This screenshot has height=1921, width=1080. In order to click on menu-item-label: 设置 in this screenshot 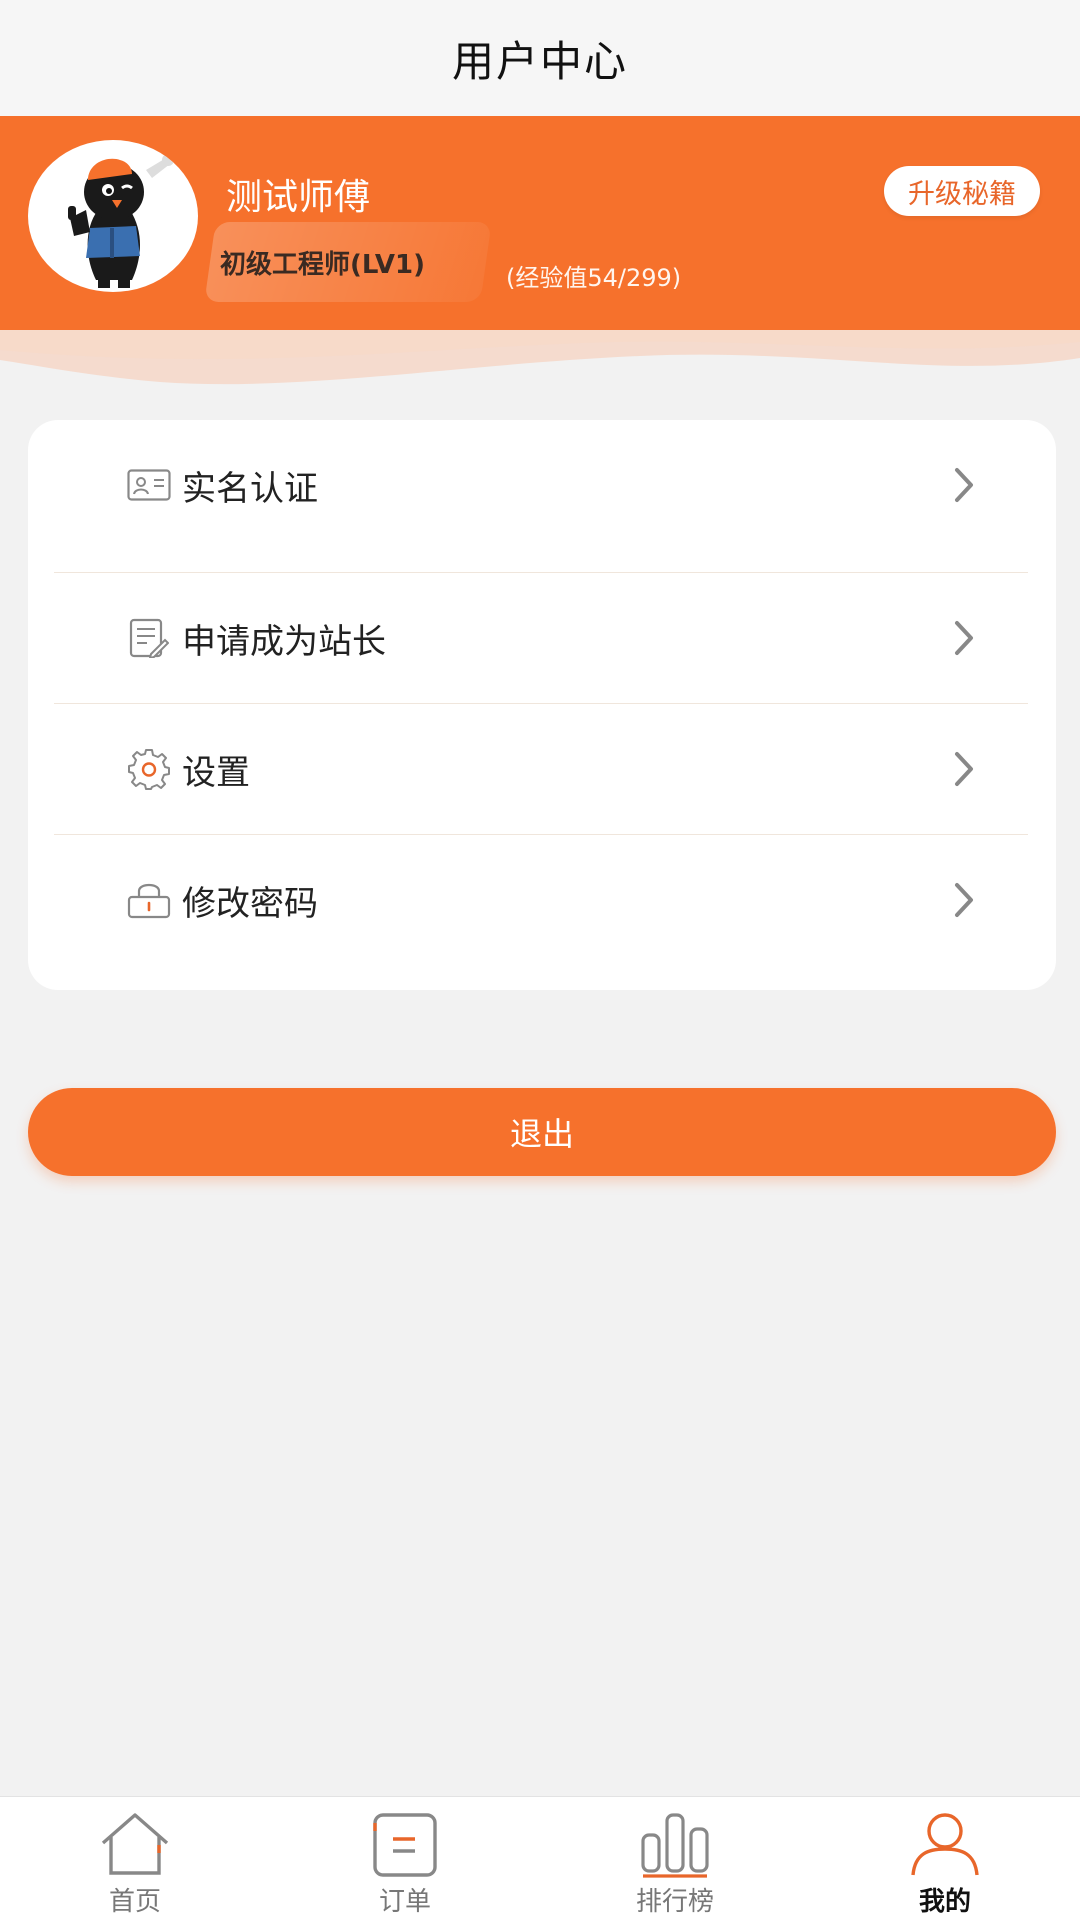, I will do `click(216, 772)`.